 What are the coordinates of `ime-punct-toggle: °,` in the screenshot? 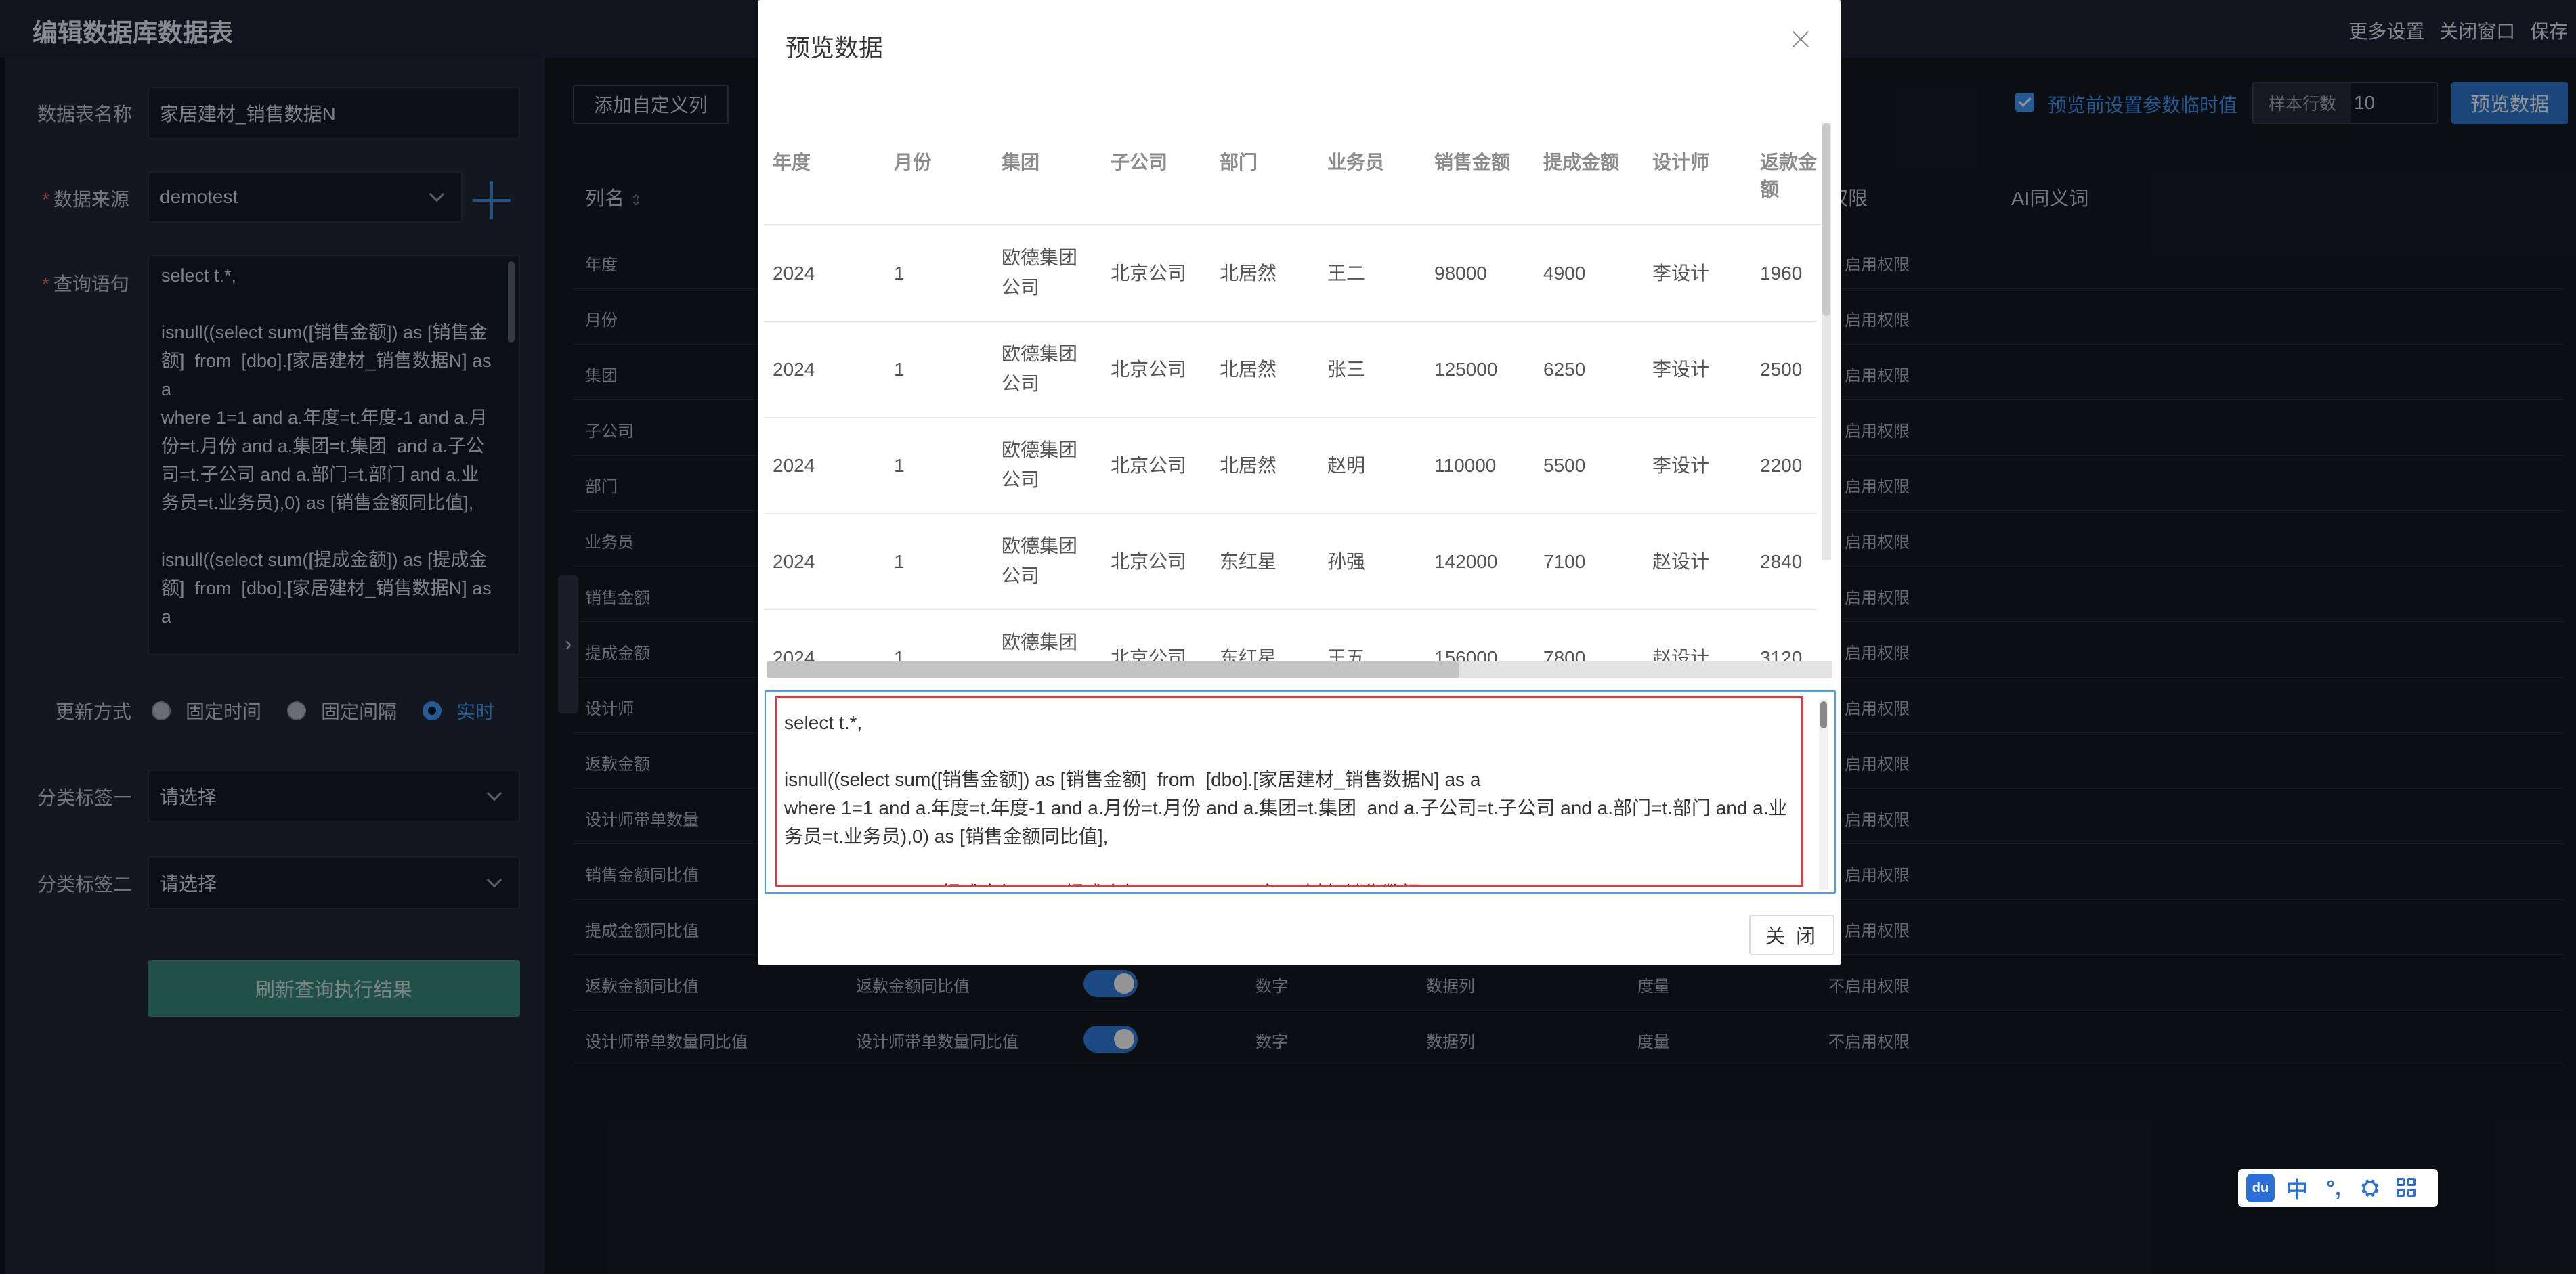 It's located at (2333, 1188).